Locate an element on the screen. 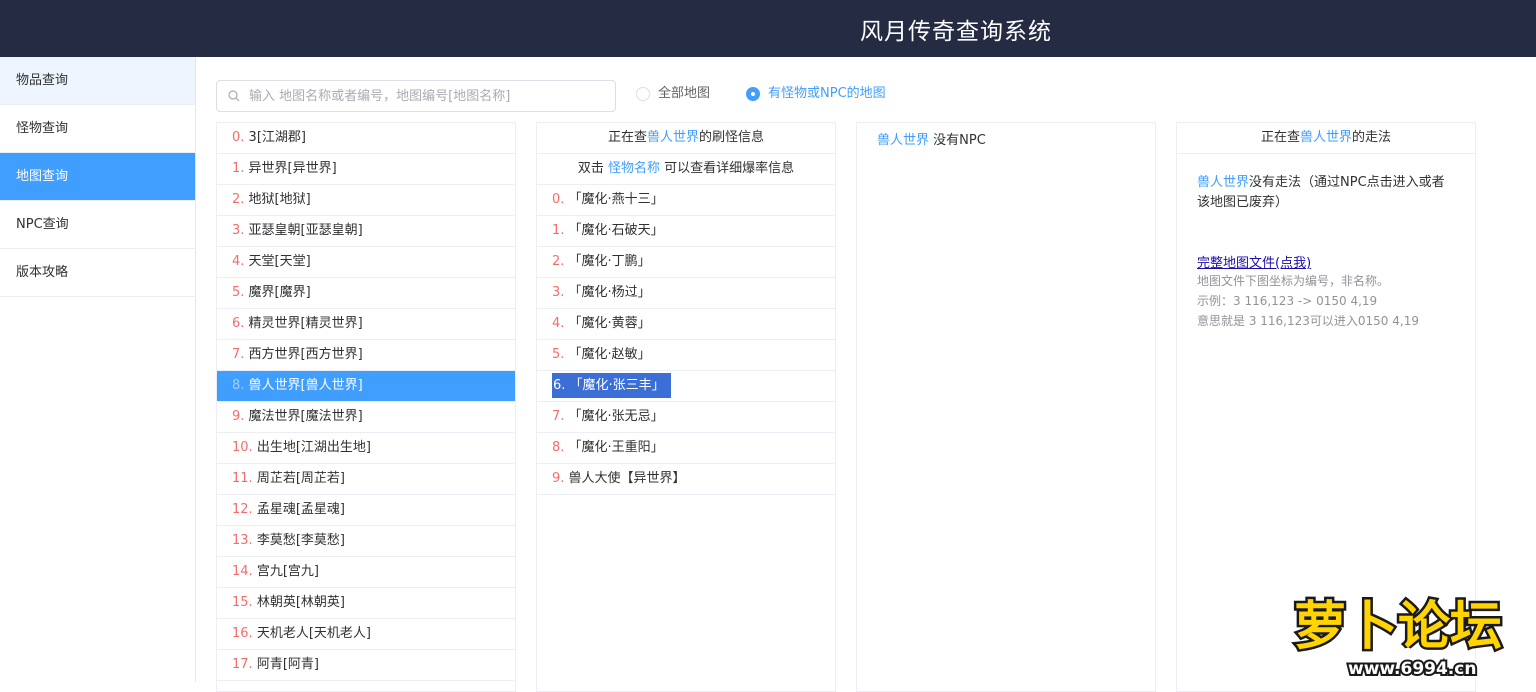  monster-list-item: 4. 「魔化·黄蓉」 is located at coordinates (686, 324).